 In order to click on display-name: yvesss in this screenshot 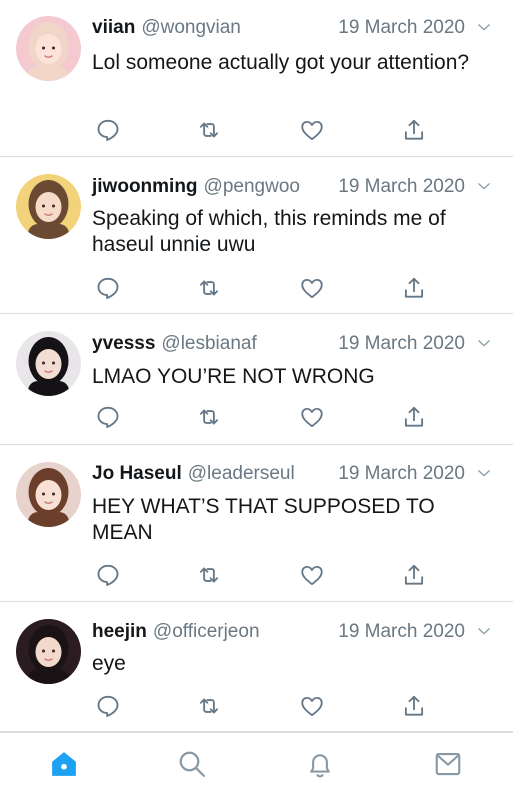, I will do `click(123, 343)`.